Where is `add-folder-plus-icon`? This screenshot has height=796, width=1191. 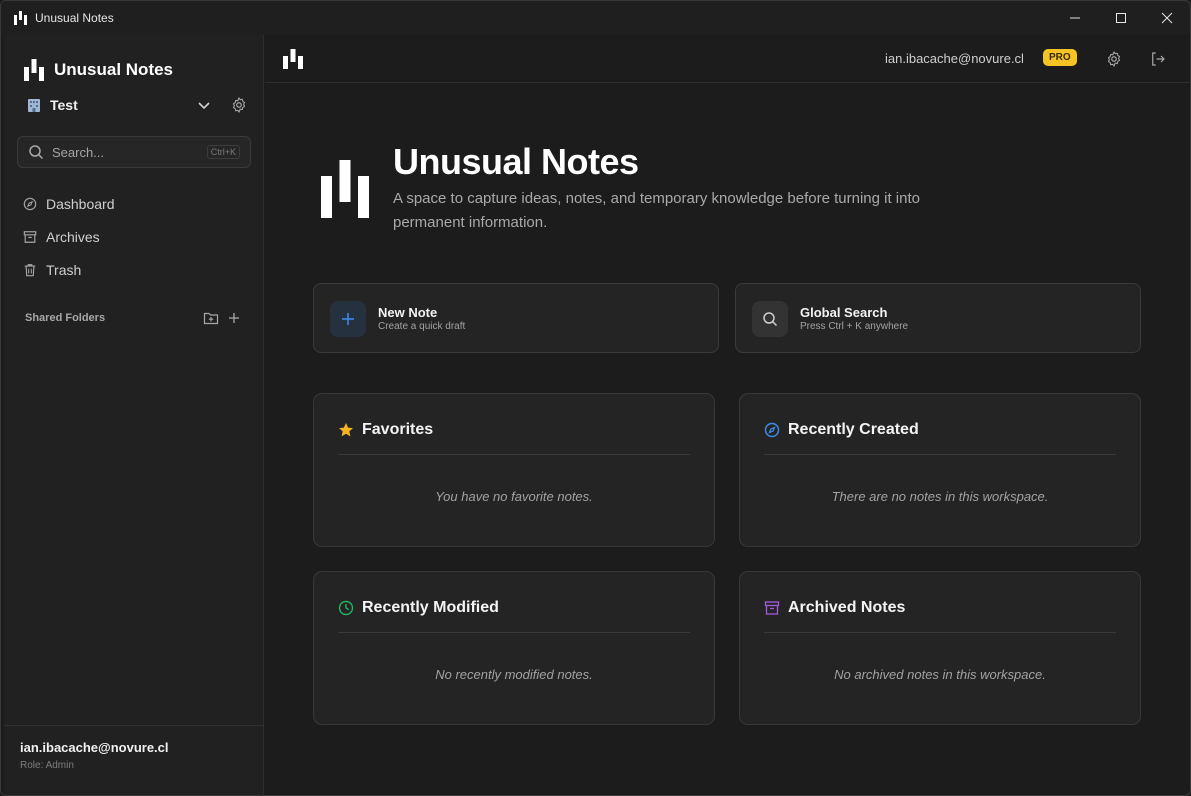 add-folder-plus-icon is located at coordinates (234, 318).